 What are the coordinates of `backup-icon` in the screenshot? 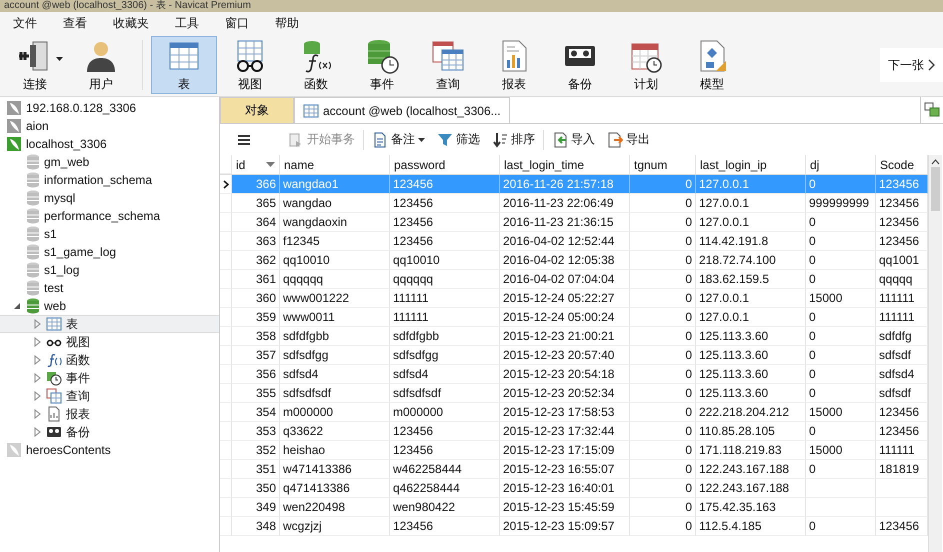 It's located at (54, 432).